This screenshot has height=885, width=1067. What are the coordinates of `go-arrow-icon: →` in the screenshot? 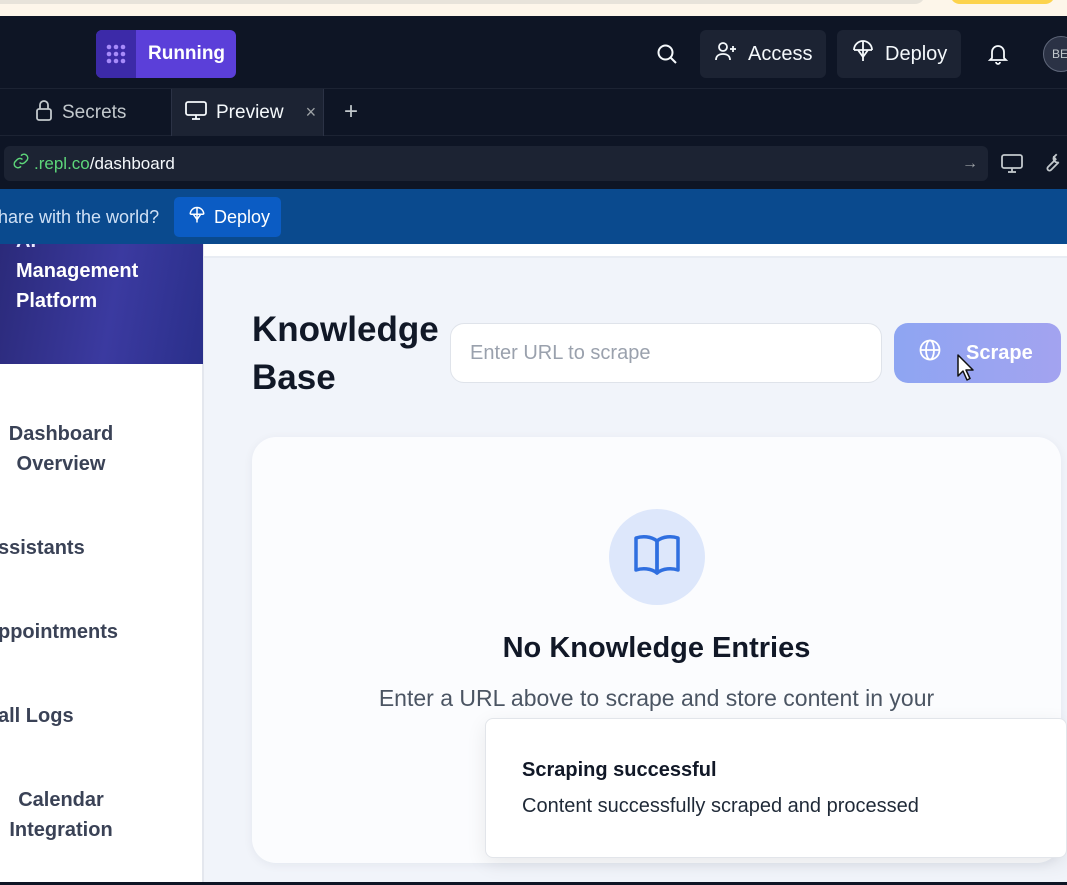 It's located at (970, 164).